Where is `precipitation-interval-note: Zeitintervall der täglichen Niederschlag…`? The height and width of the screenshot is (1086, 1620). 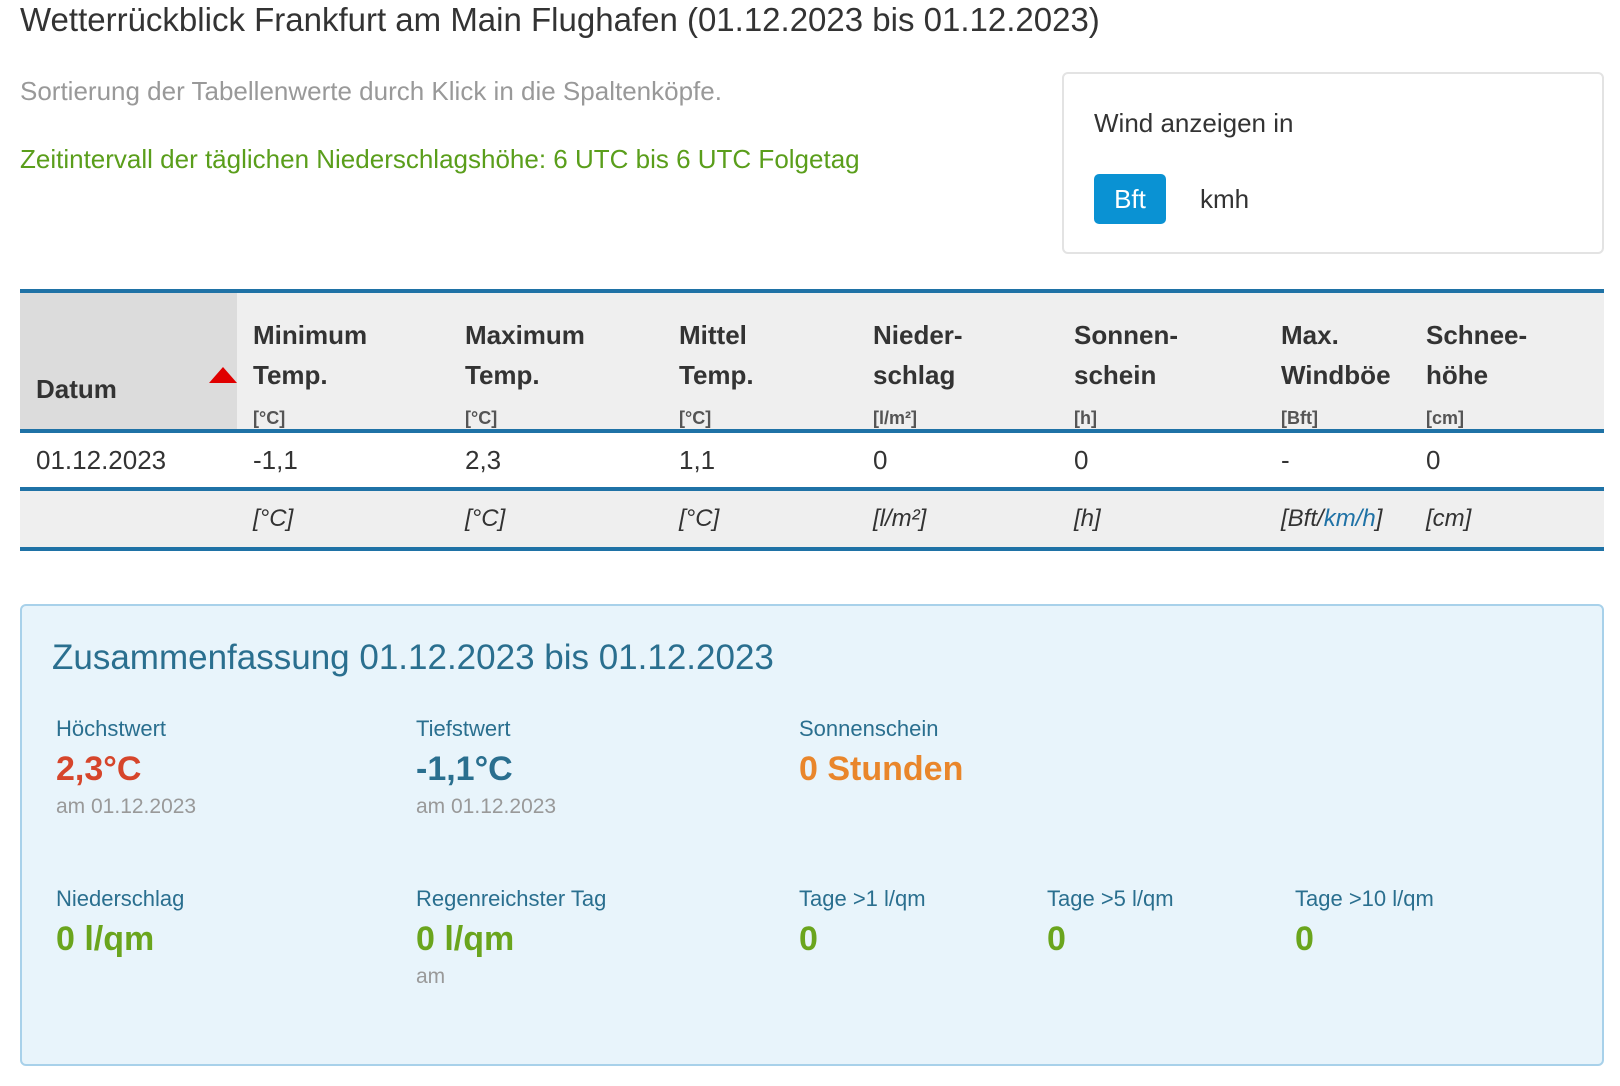
precipitation-interval-note: Zeitintervall der täglichen Niederschlag… is located at coordinates (440, 159).